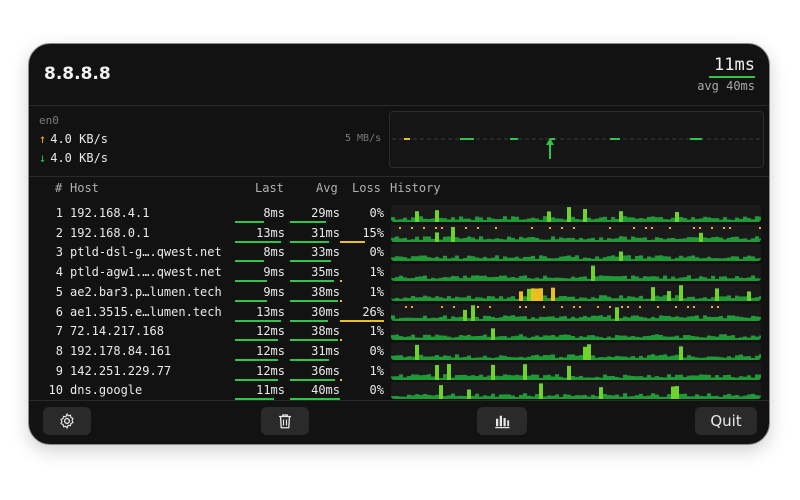  I want to click on table-row: 8 192.178.84.161 12ms 31ms 0%, so click(399, 352).